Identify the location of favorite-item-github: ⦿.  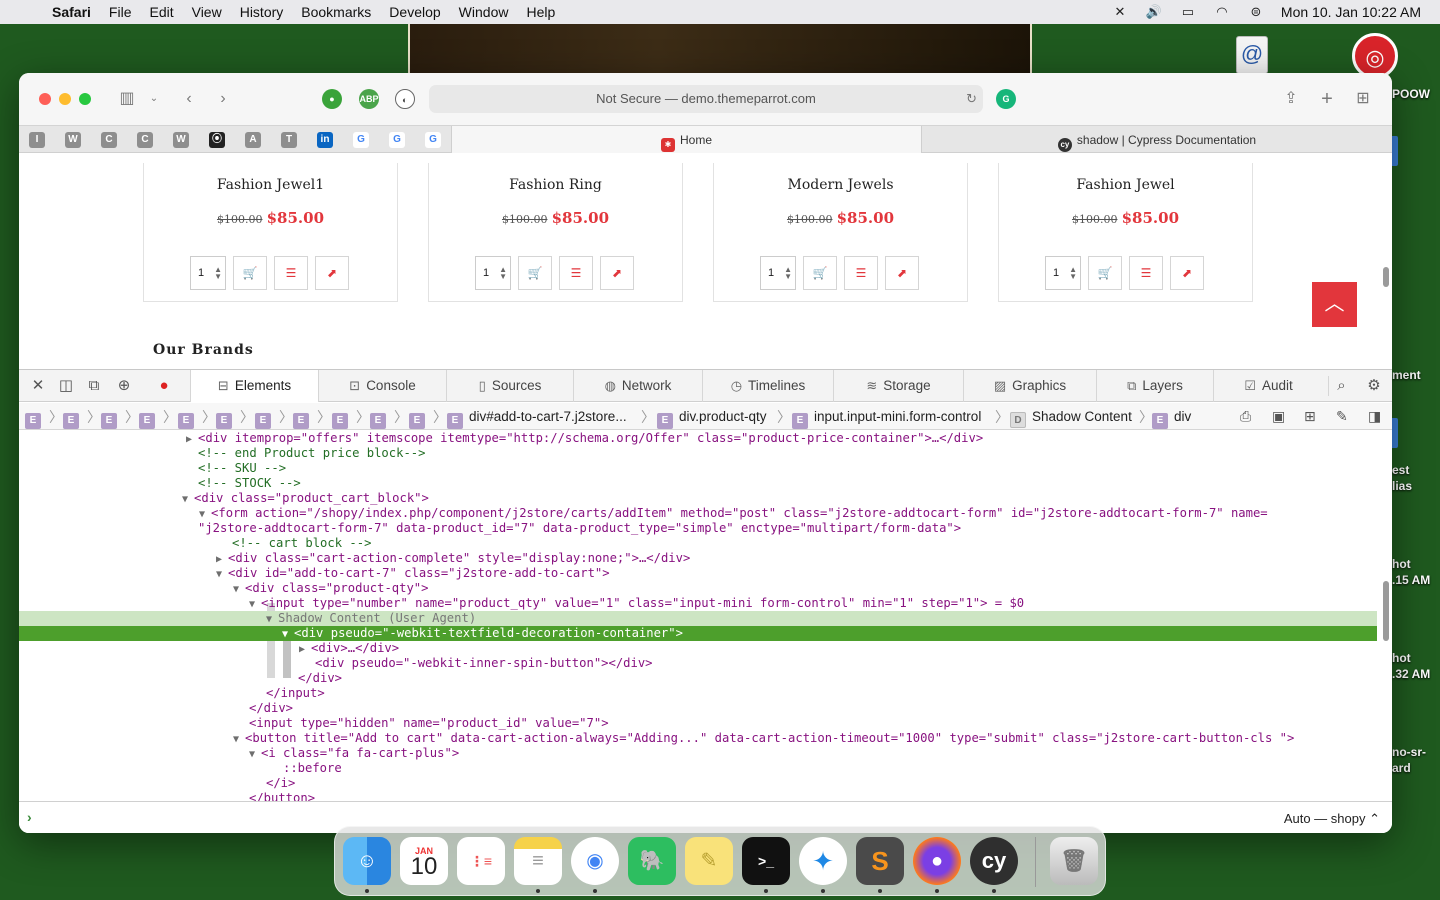
(217, 140).